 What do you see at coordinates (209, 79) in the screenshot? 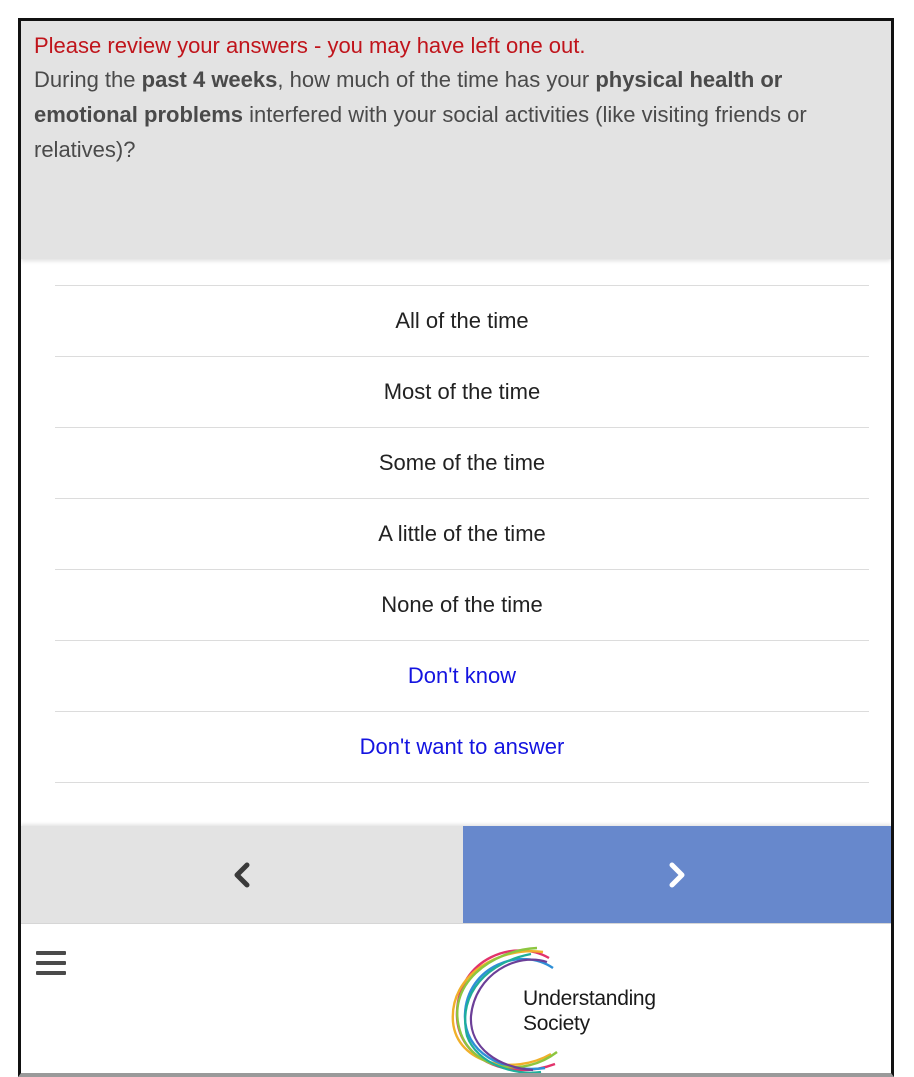
I see `question-text-emphasis: past 4 weeks` at bounding box center [209, 79].